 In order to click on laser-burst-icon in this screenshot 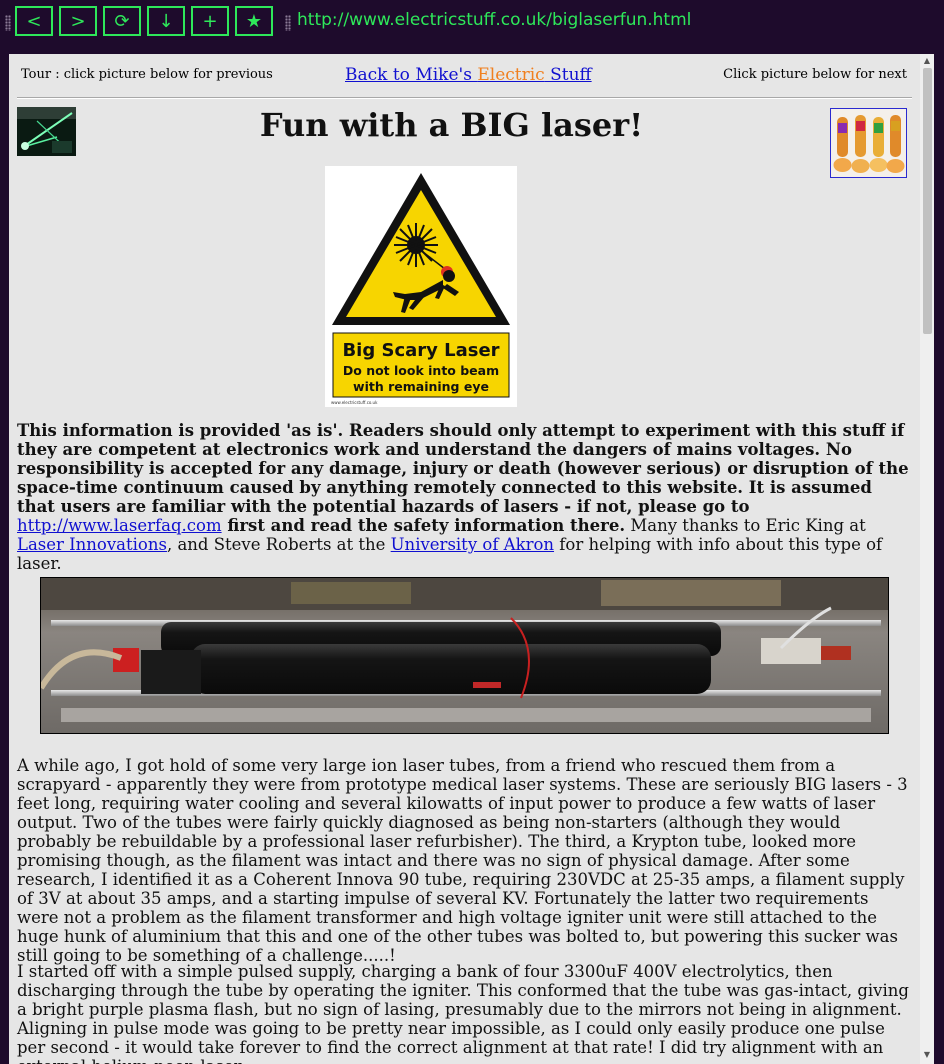, I will do `click(416, 245)`.